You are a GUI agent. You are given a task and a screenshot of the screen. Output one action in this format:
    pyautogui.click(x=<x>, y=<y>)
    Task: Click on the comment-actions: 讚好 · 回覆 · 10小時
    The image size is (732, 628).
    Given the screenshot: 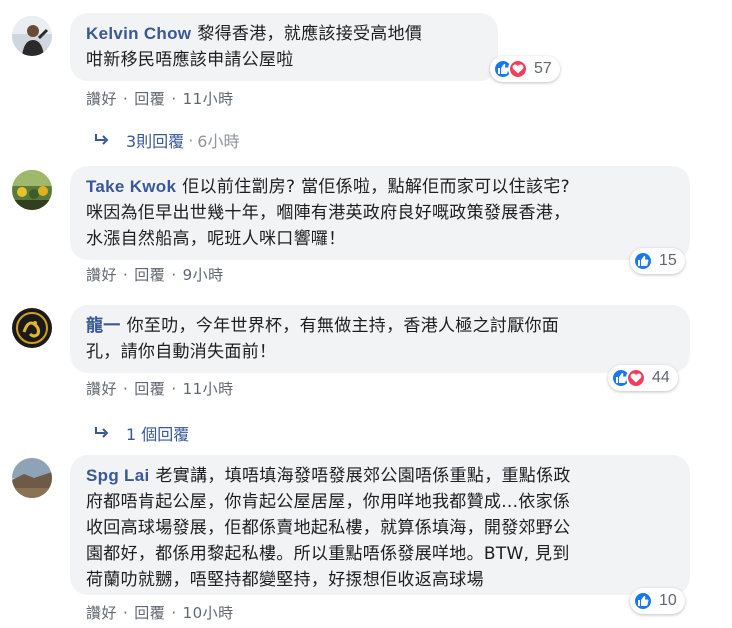 What is the action you would take?
    pyautogui.click(x=160, y=612)
    